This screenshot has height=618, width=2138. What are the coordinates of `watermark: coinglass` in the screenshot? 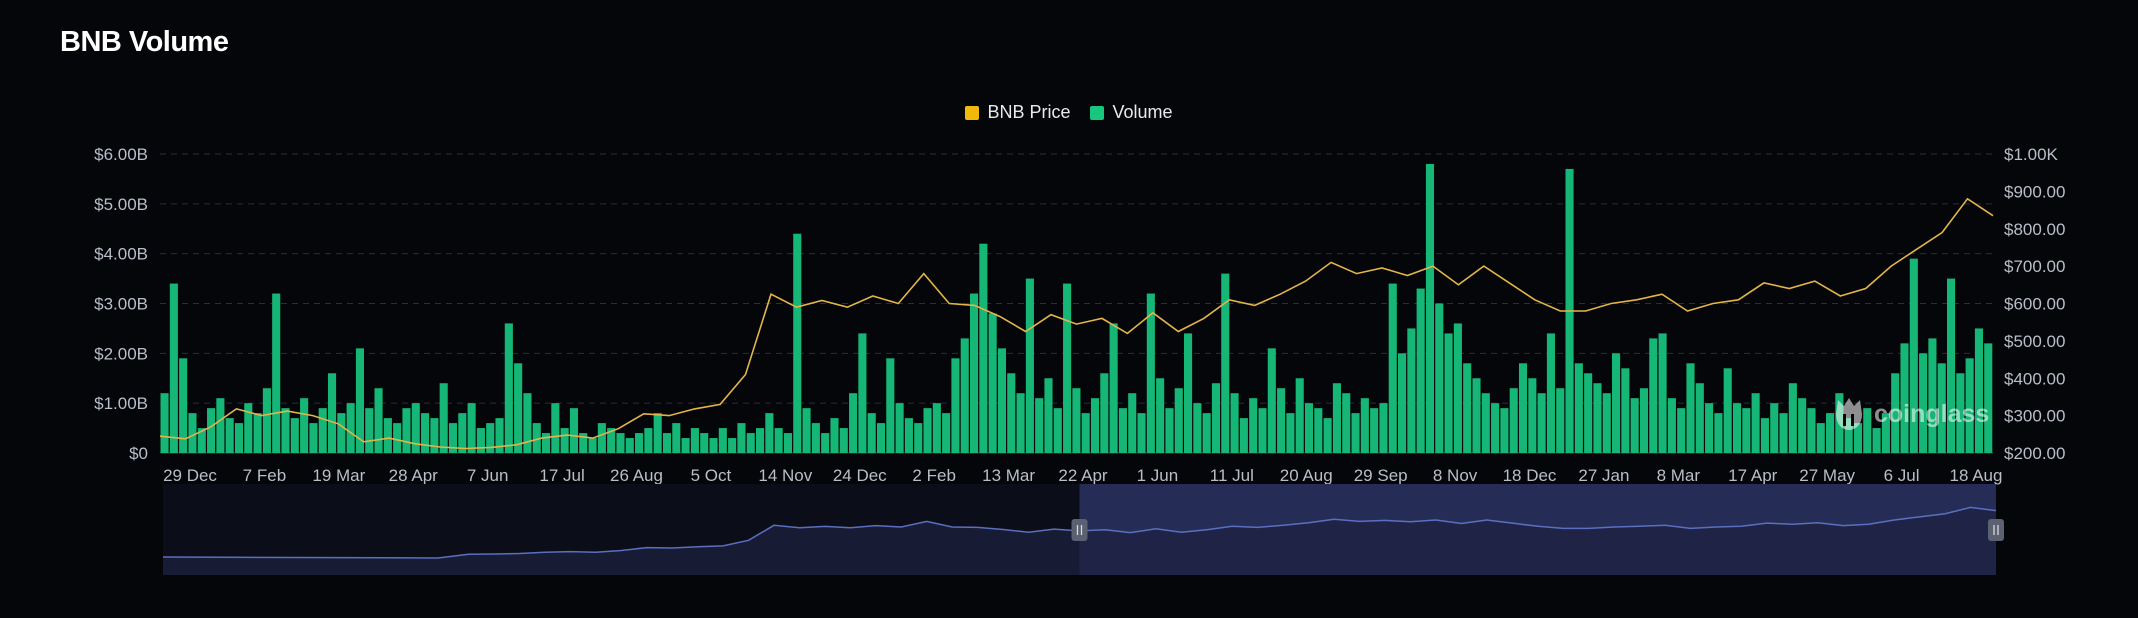 It's located at (1910, 414).